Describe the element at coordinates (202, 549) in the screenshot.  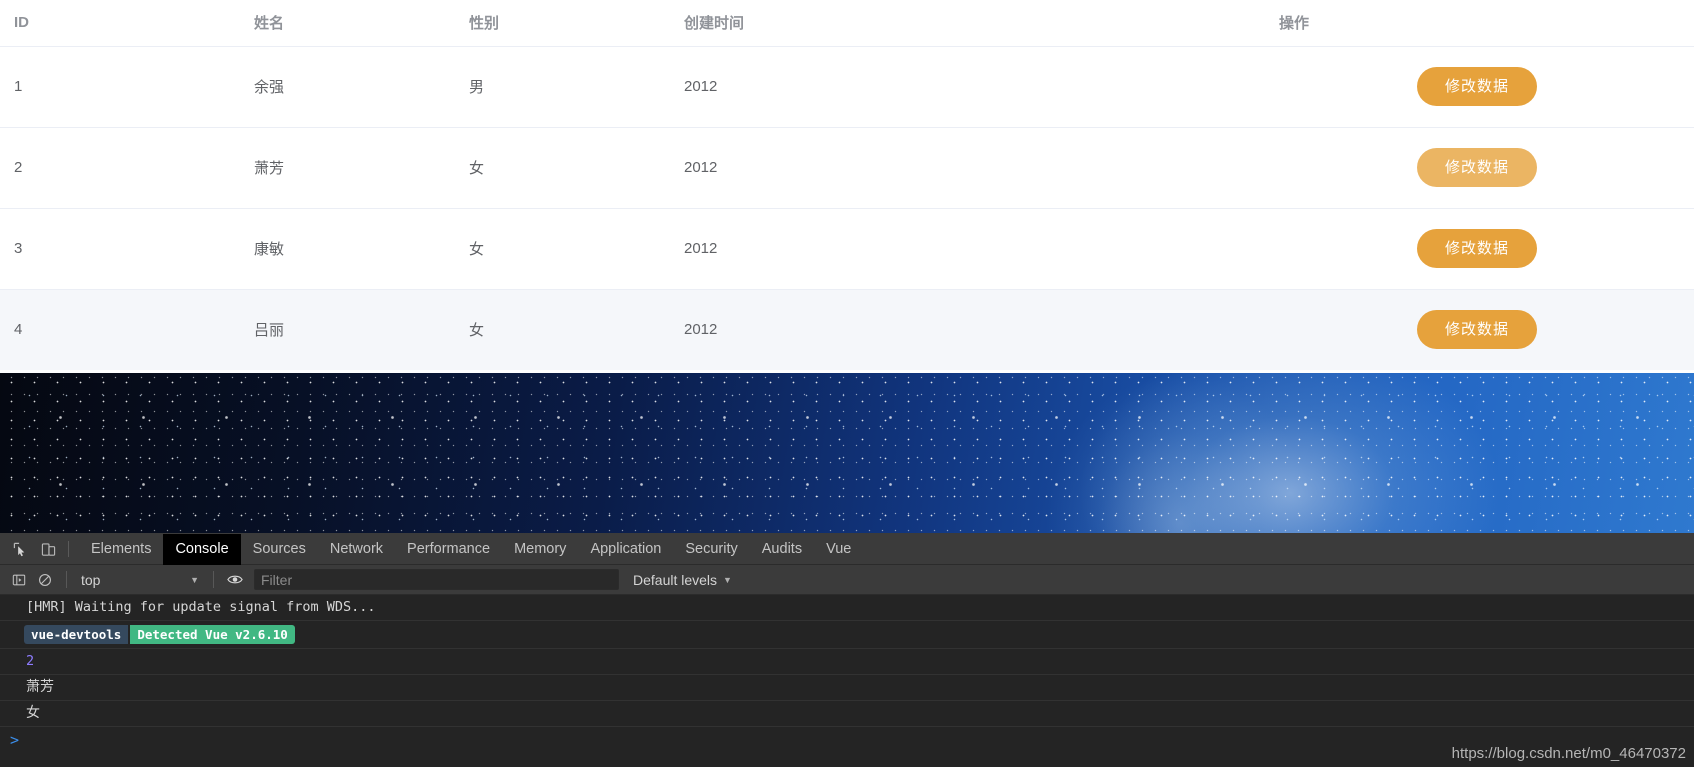
I see `tab-console: Console` at that location.